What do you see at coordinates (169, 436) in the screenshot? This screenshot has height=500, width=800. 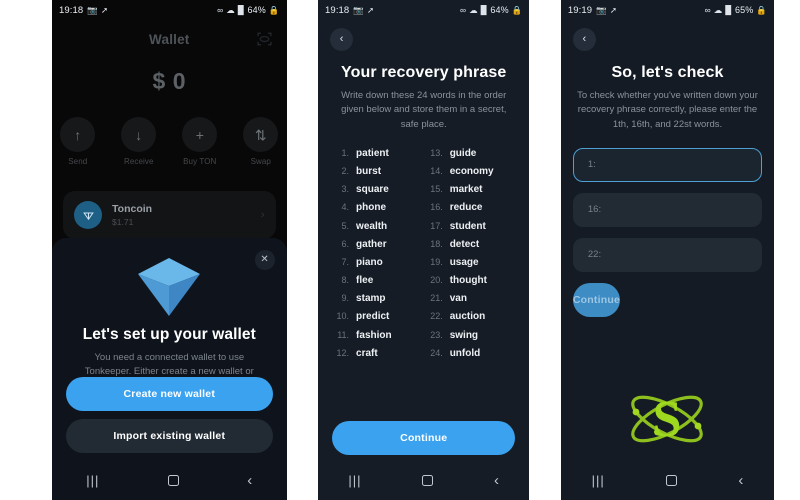 I see `import-existing-wallet-button: Import existing wallet` at bounding box center [169, 436].